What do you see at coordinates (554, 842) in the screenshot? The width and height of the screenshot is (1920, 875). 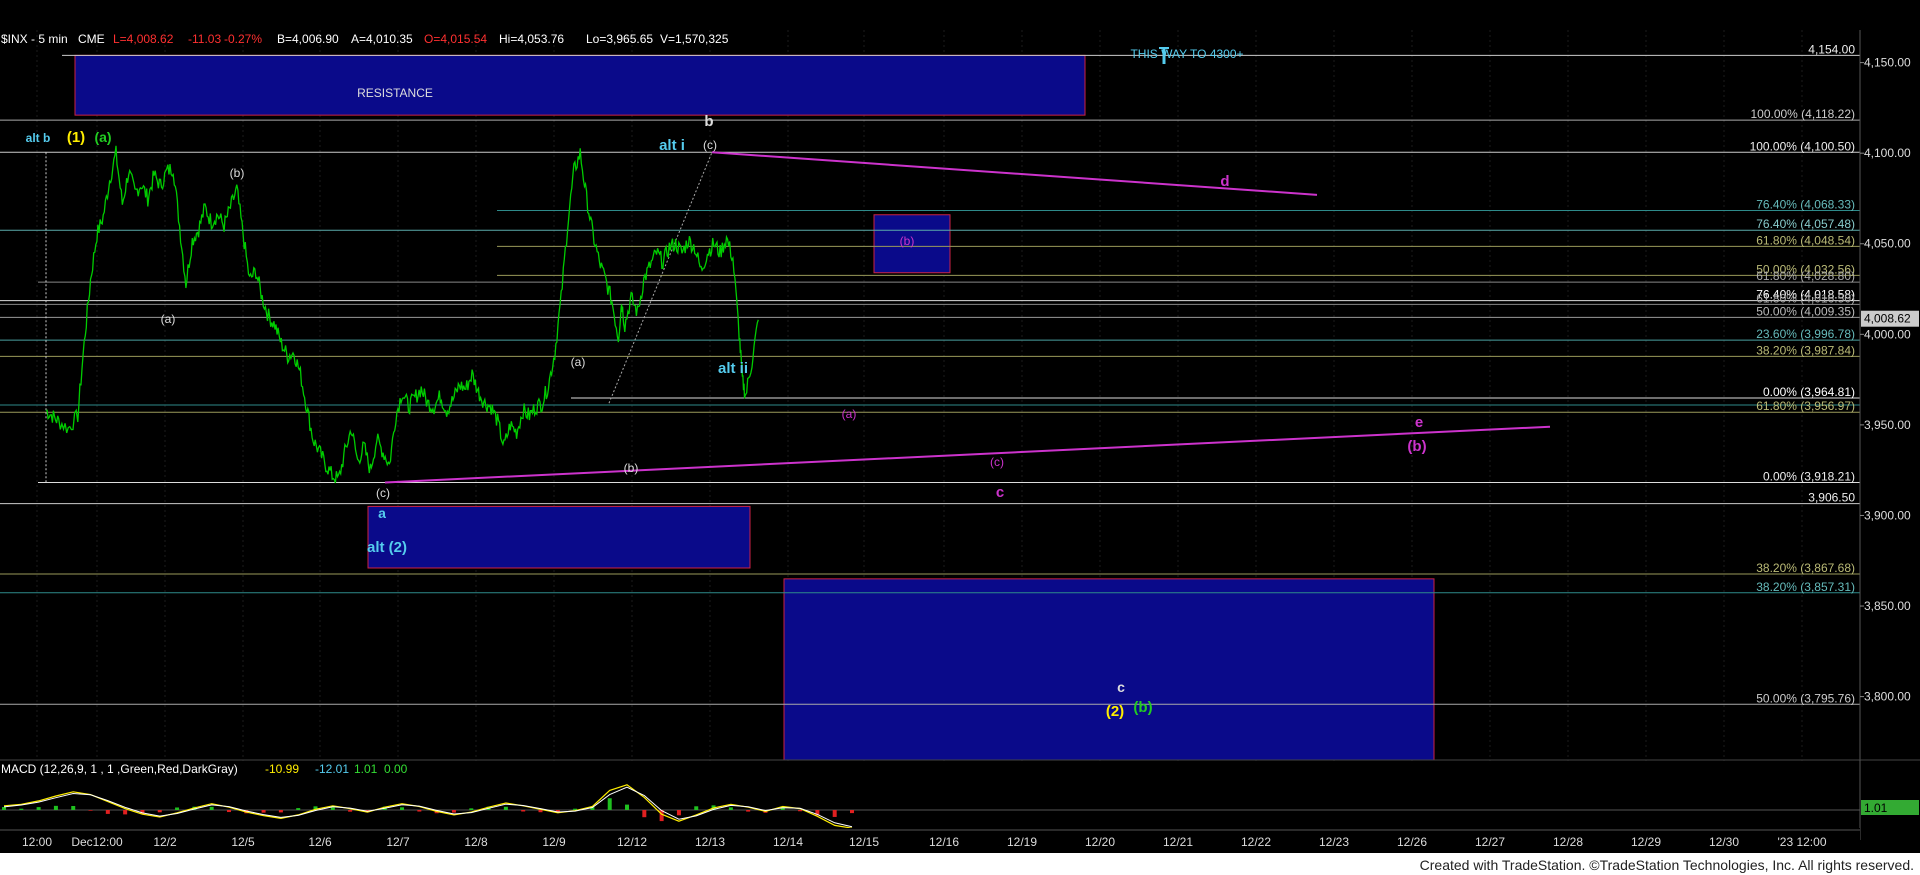 I see `x-tick-label: 12/9` at bounding box center [554, 842].